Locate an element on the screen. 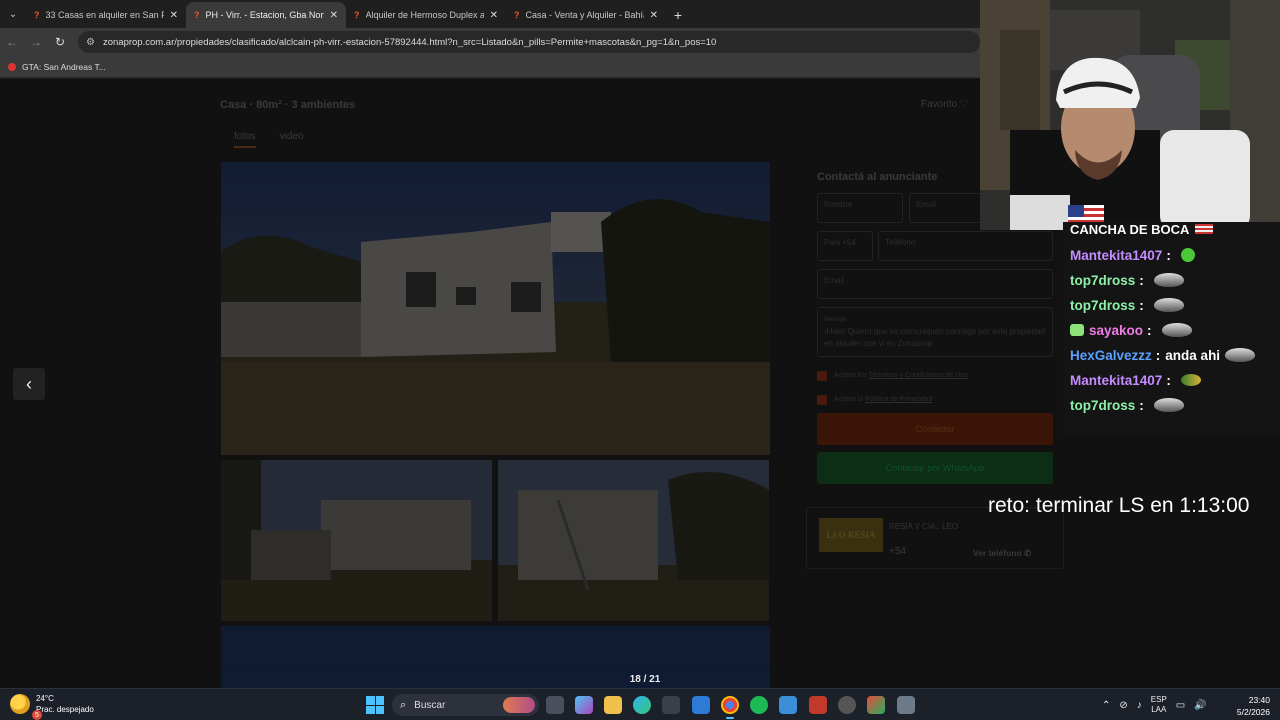  tab-2-active: ? PH - Virr. - Estacion, Gba Norte ✕ is located at coordinates (266, 15).